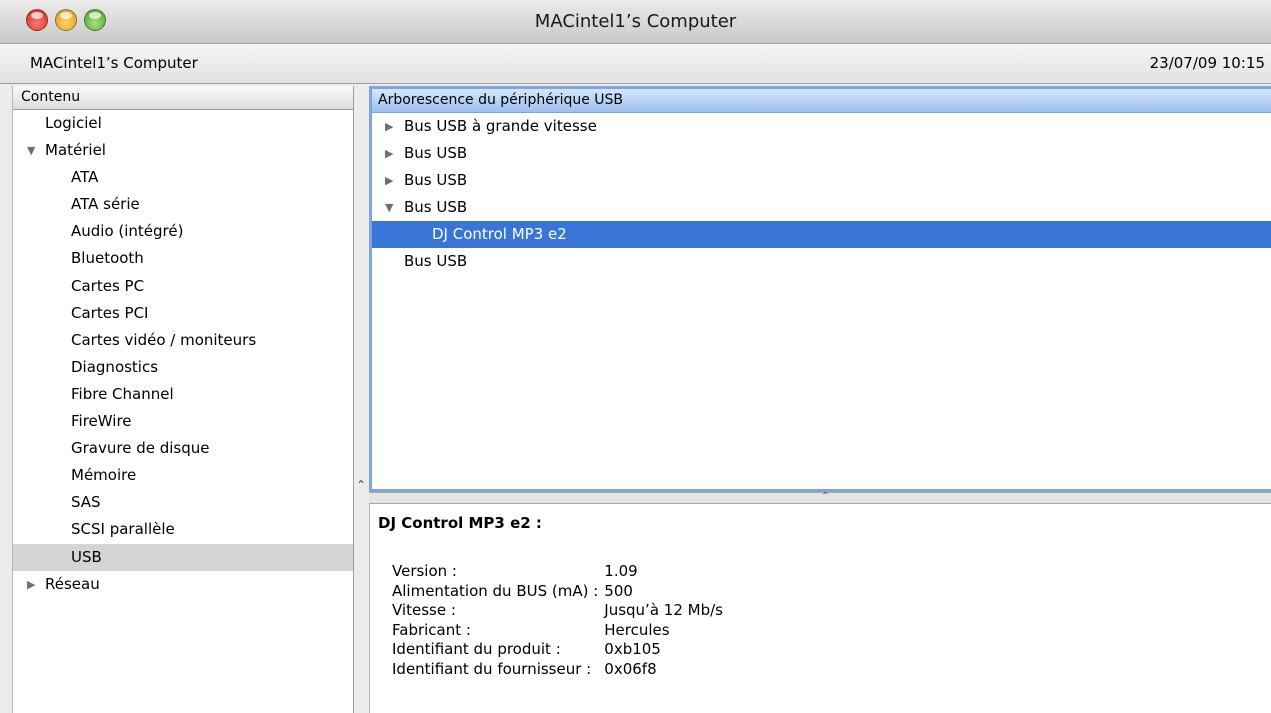  I want to click on title-bar: MACintel1’s Computer, so click(635, 22).